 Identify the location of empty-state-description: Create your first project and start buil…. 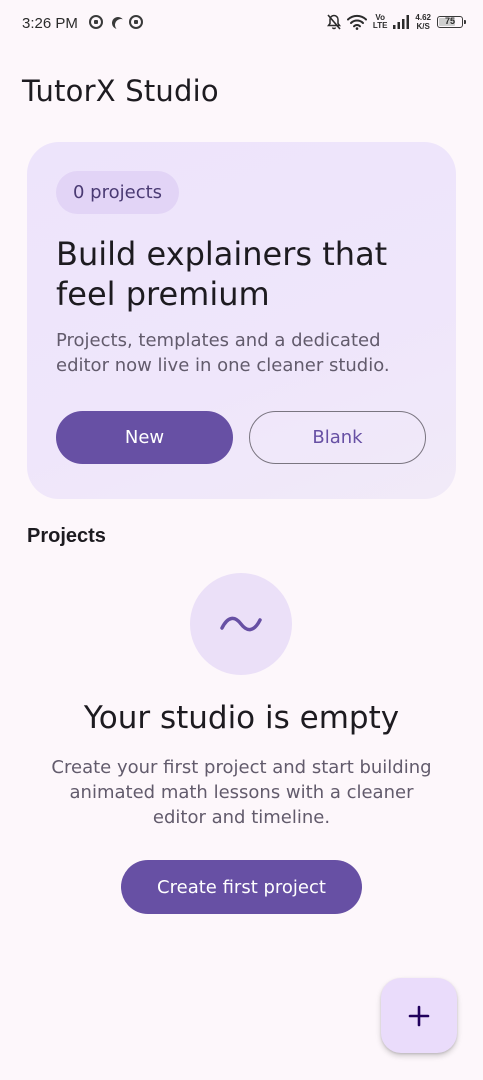
(241, 792).